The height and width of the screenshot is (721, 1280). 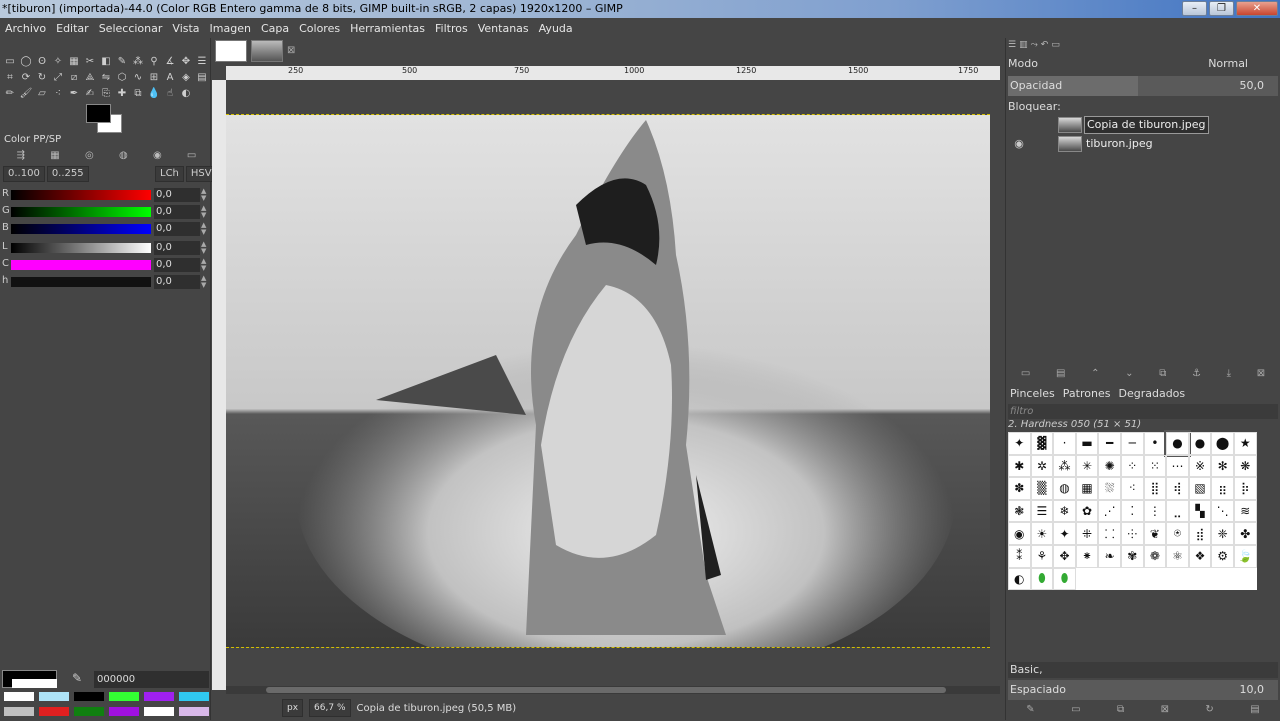 I want to click on brush-item: ⛆, so click(x=1109, y=488).